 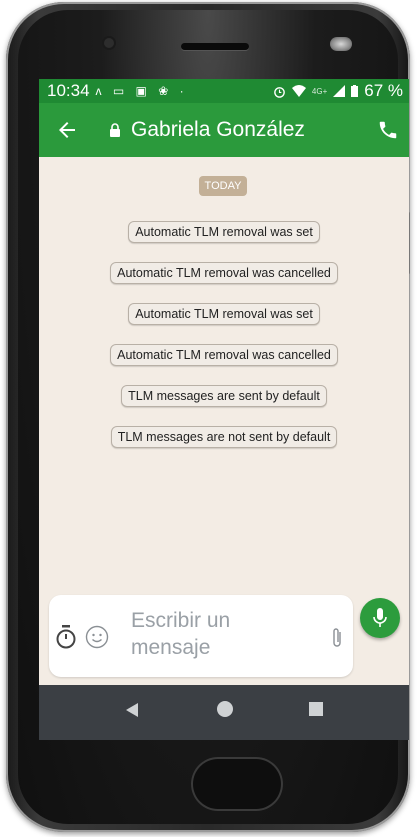 I want to click on message-composer: Escribir un mensaje, so click(x=201, y=636).